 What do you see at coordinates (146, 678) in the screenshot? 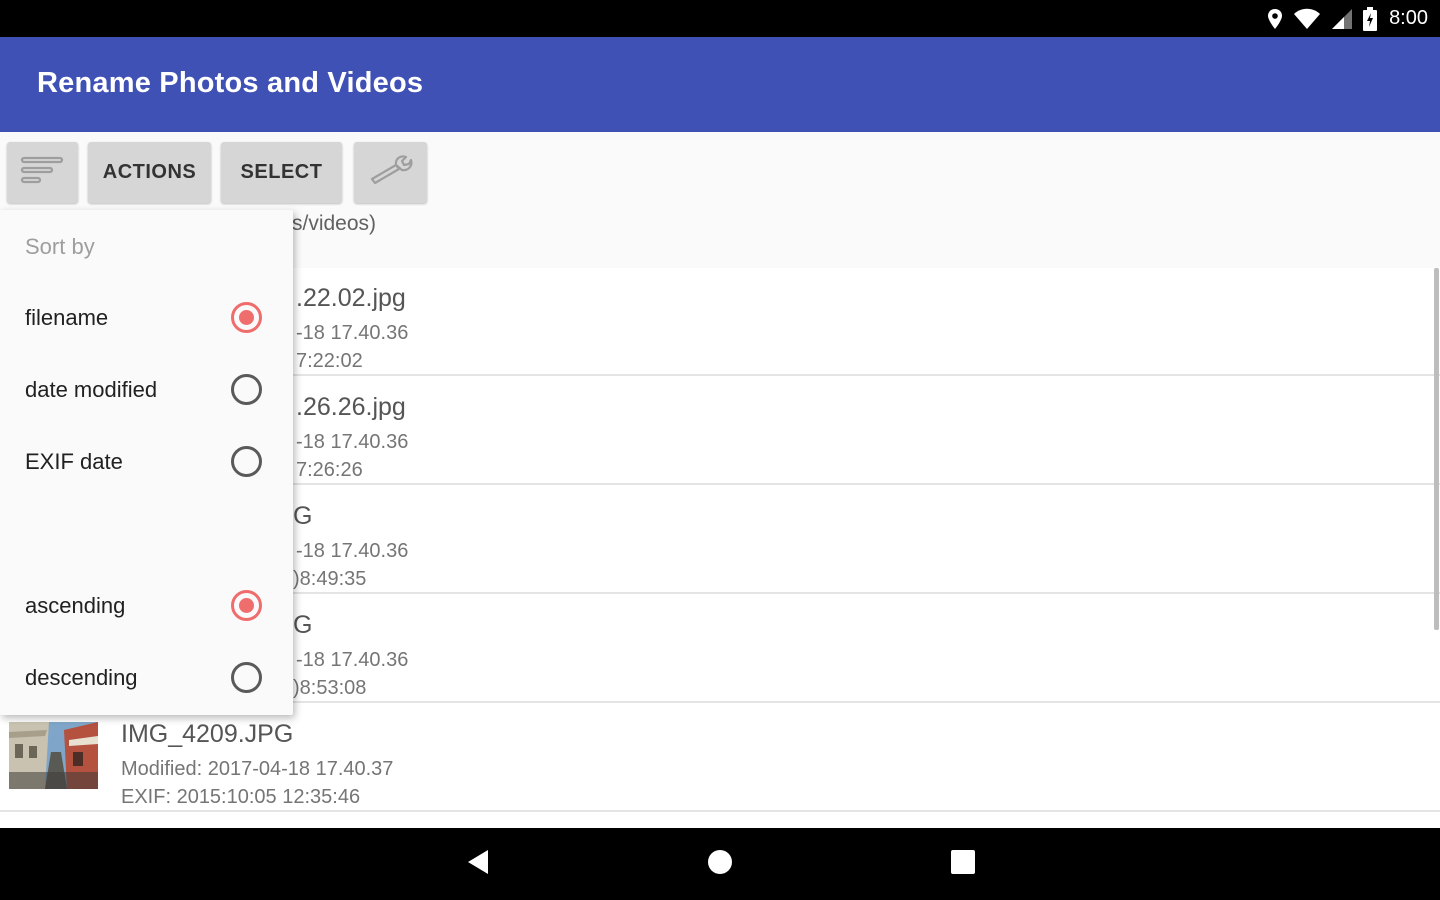
I see `sort-order-descending: descending` at bounding box center [146, 678].